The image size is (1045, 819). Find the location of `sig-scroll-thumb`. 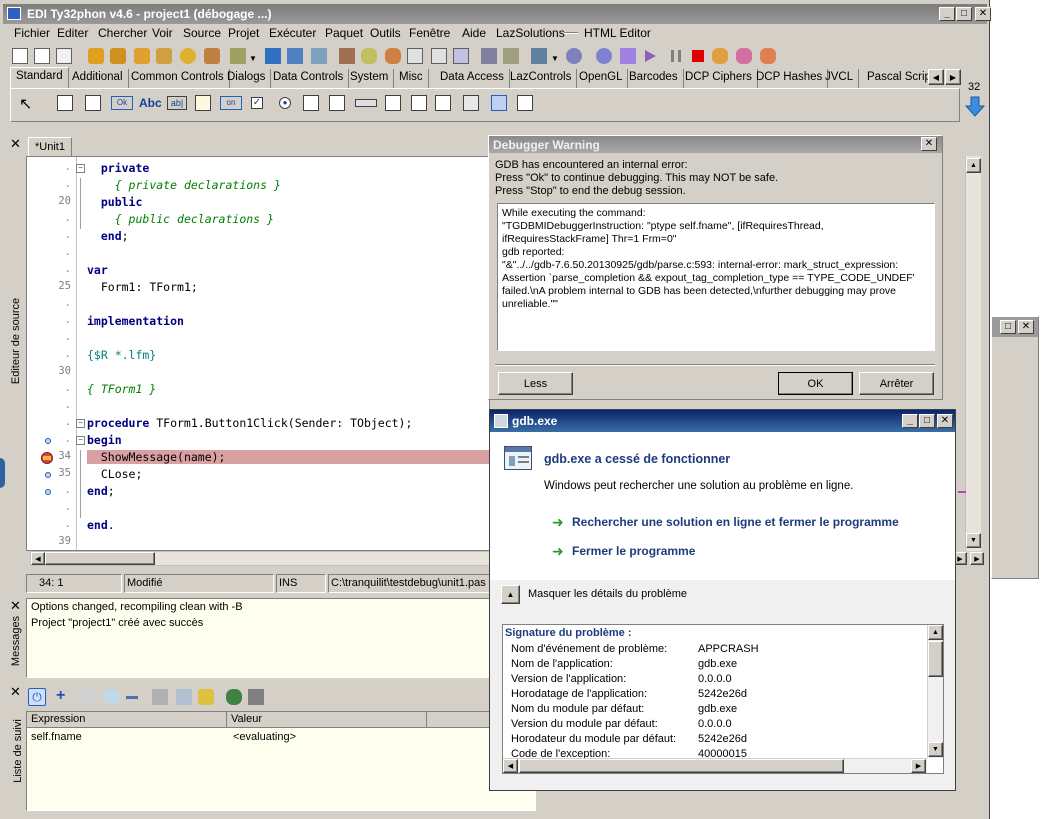

sig-scroll-thumb is located at coordinates (935, 659).